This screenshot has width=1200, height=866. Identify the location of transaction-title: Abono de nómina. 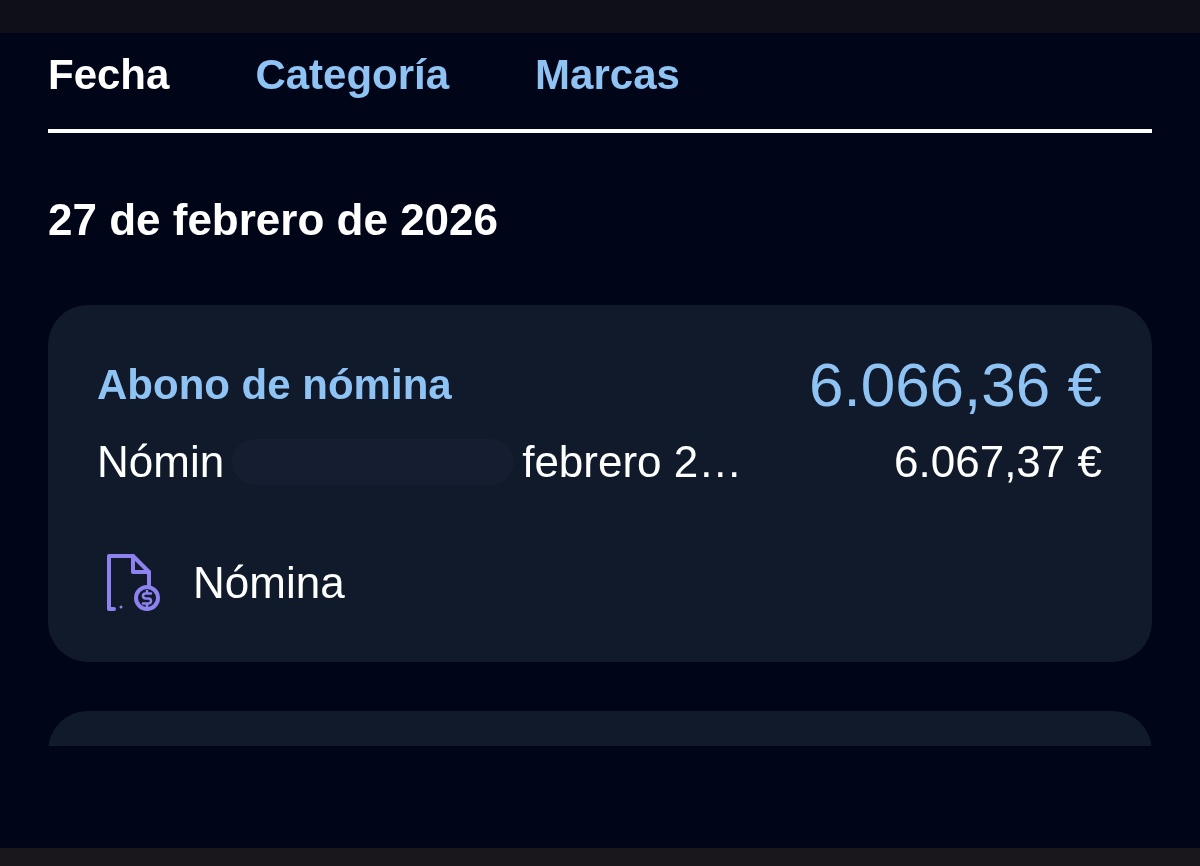
(274, 385).